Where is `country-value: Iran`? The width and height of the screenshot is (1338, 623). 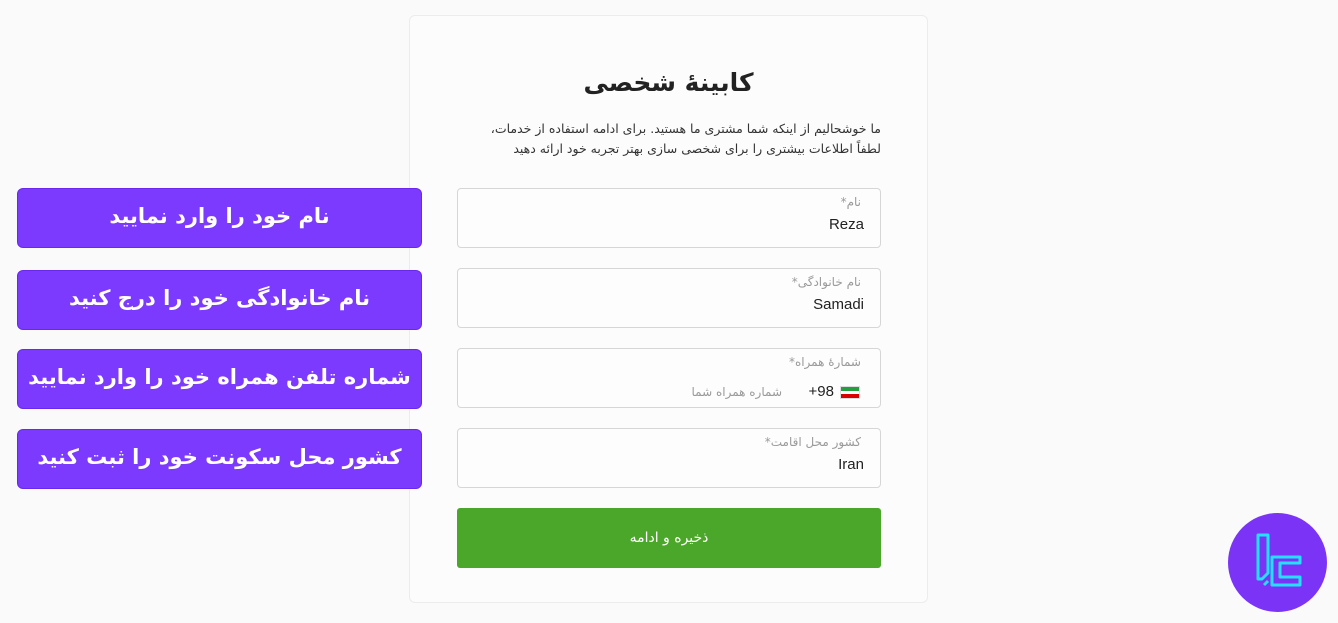
country-value: Iran is located at coordinates (851, 464).